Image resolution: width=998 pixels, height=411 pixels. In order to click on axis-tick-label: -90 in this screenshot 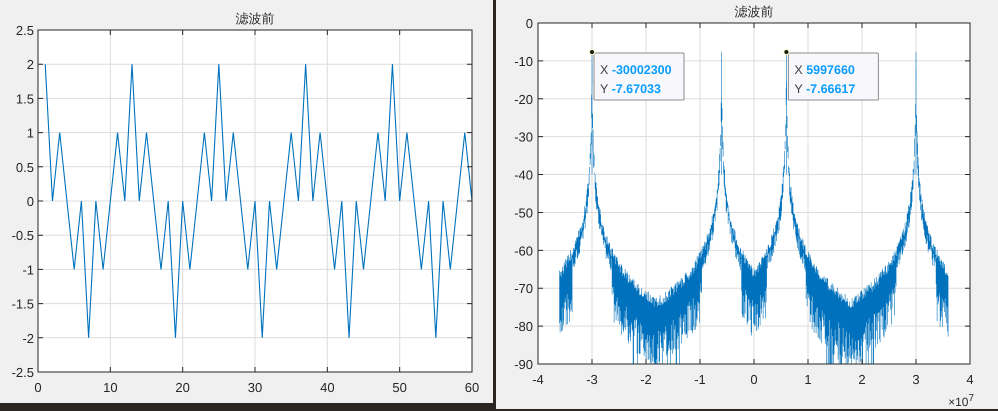, I will do `click(523, 364)`.